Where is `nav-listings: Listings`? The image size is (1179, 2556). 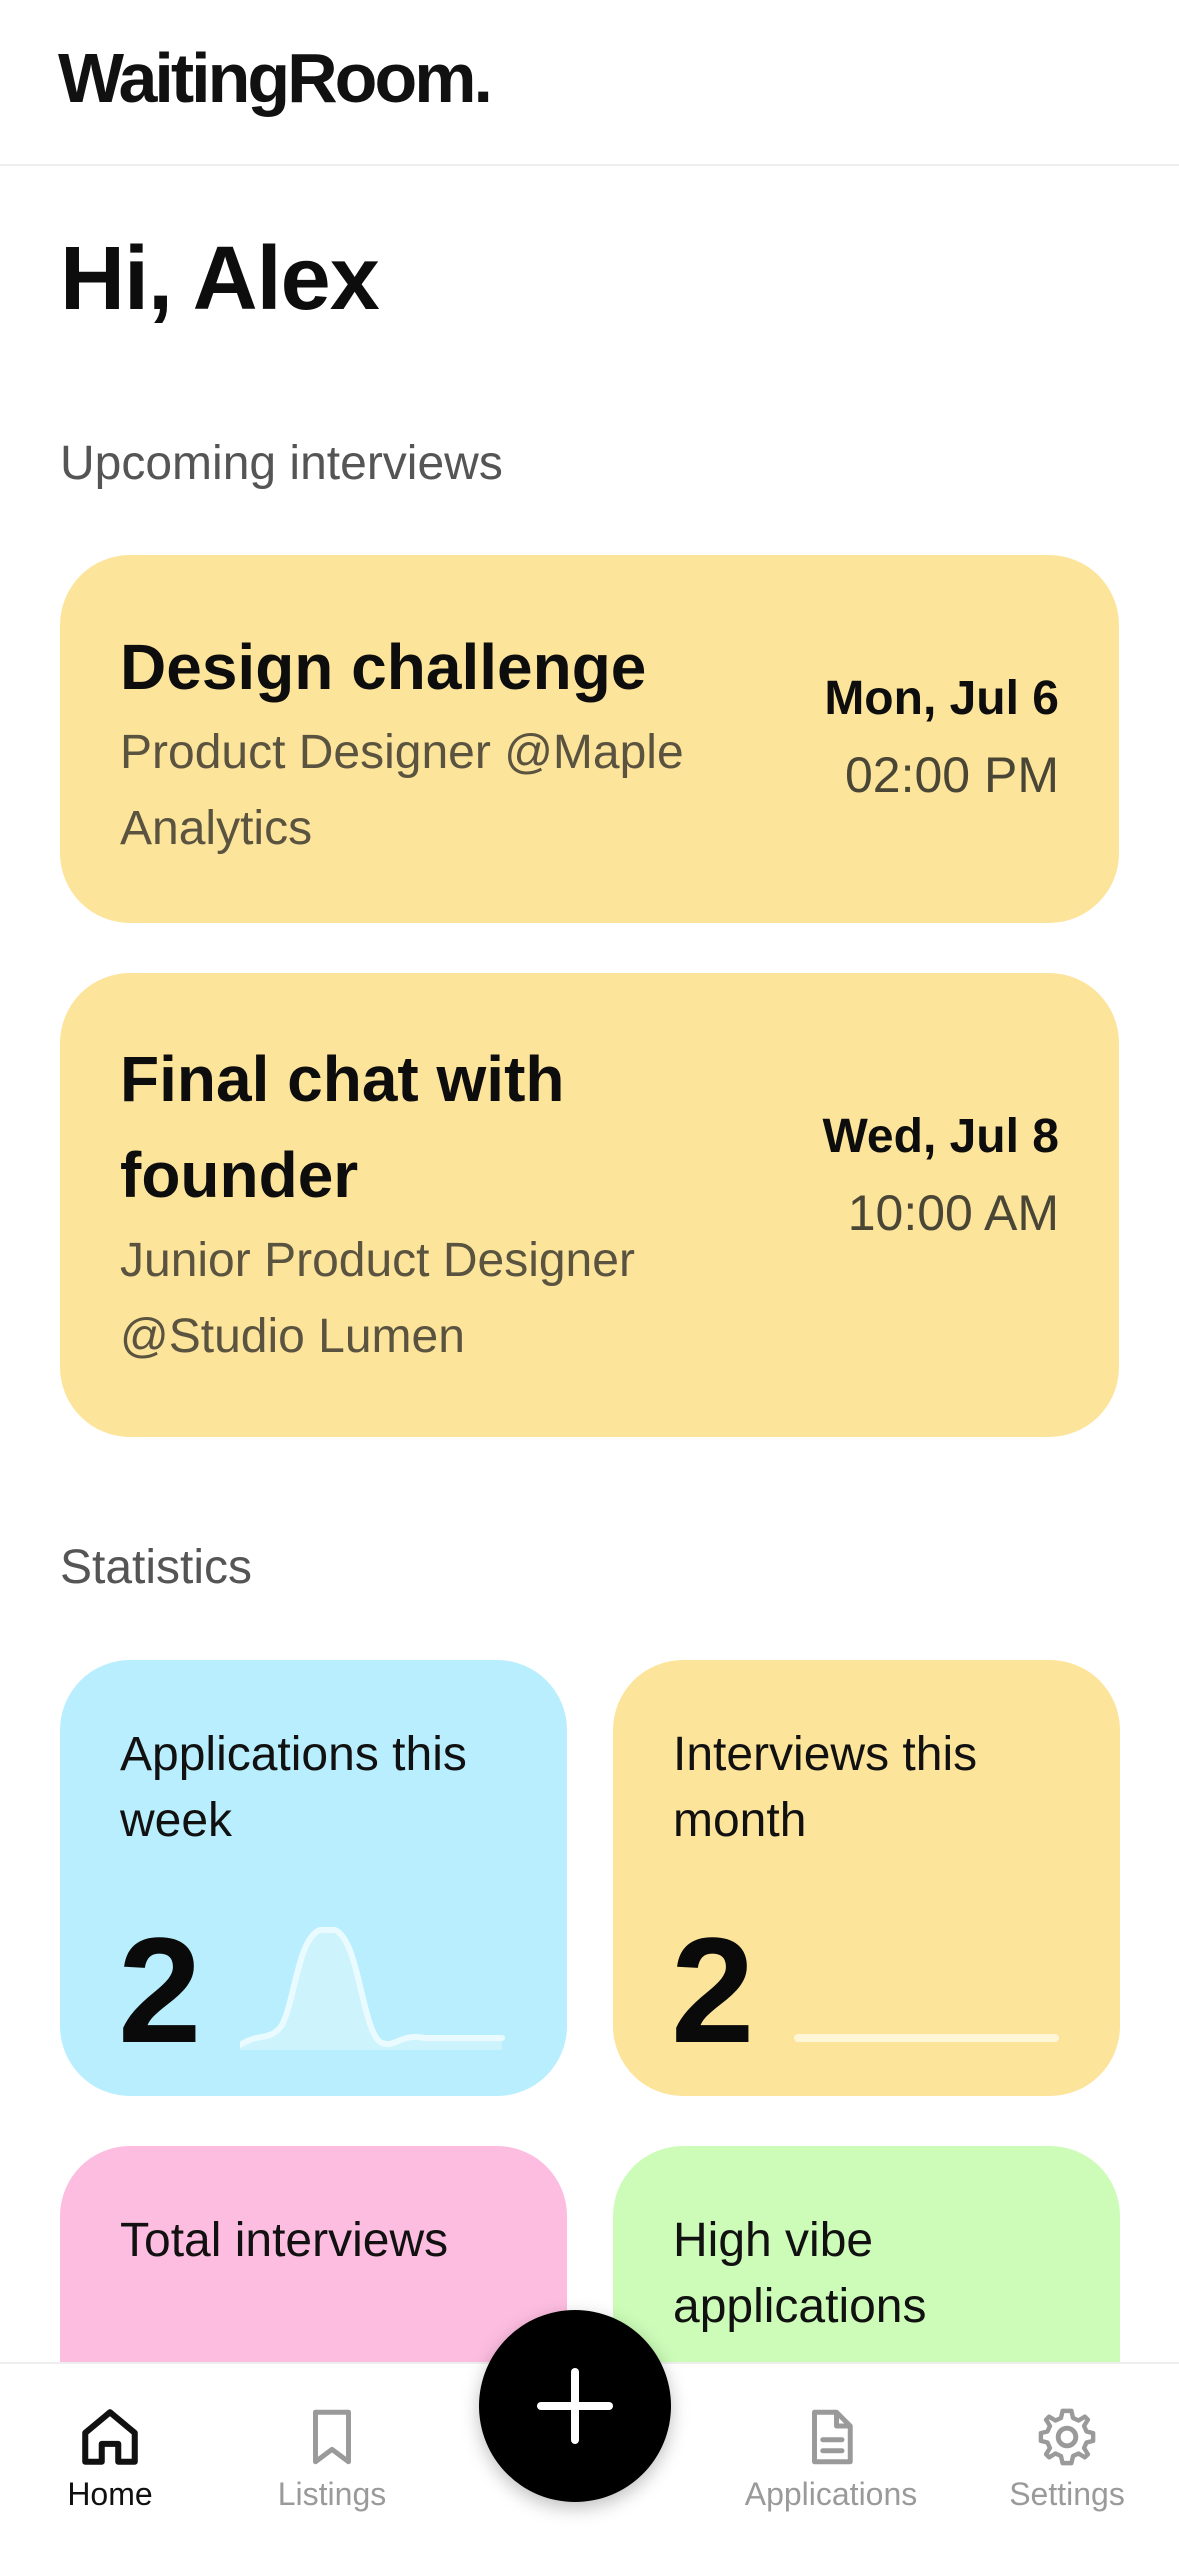
nav-listings: Listings is located at coordinates (332, 2458).